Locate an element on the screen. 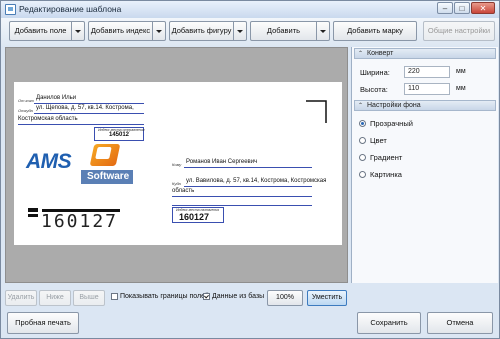  add-index-button: Добавить индекс is located at coordinates (127, 31).